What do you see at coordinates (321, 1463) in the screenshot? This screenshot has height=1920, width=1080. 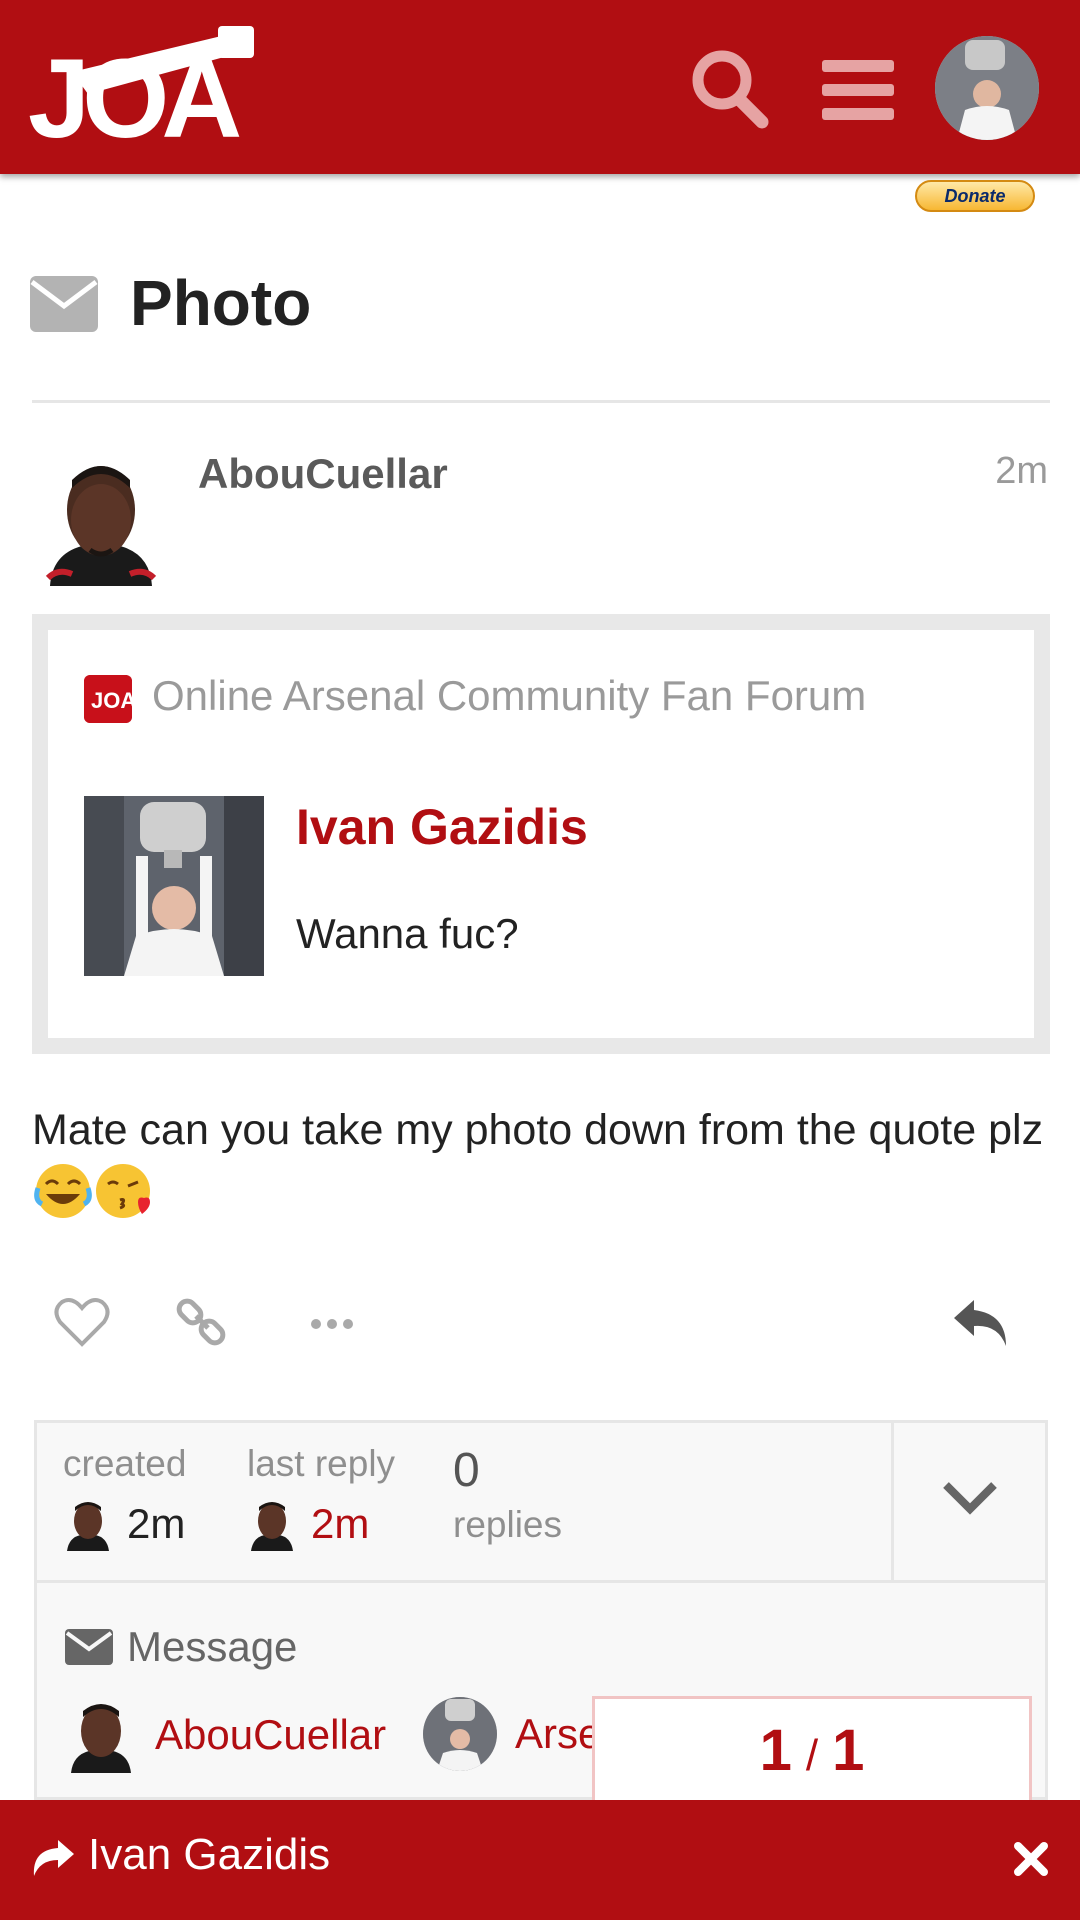 I see `last-reply-label: last reply` at bounding box center [321, 1463].